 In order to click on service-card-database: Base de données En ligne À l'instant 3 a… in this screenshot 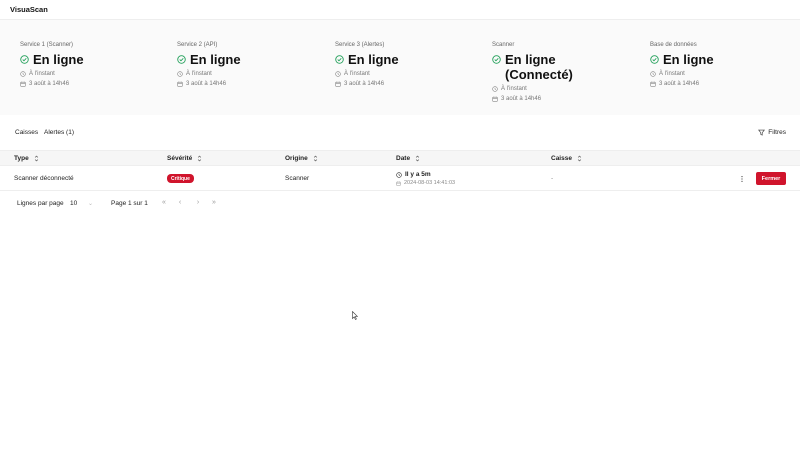, I will do `click(720, 64)`.